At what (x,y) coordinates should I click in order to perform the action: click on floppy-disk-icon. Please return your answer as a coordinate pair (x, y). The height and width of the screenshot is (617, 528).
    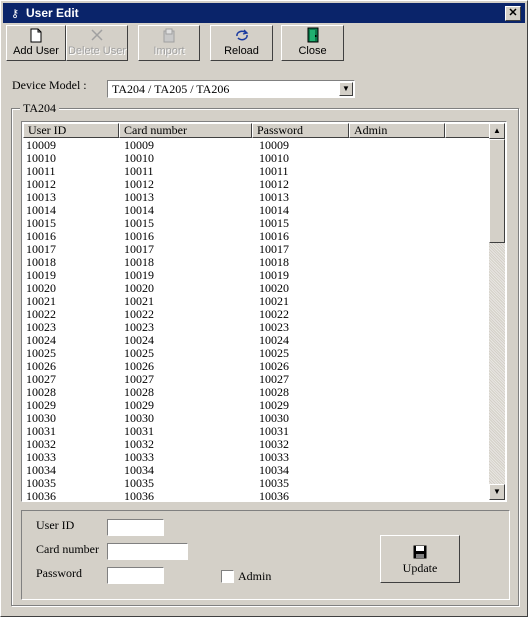
    Looking at the image, I should click on (420, 552).